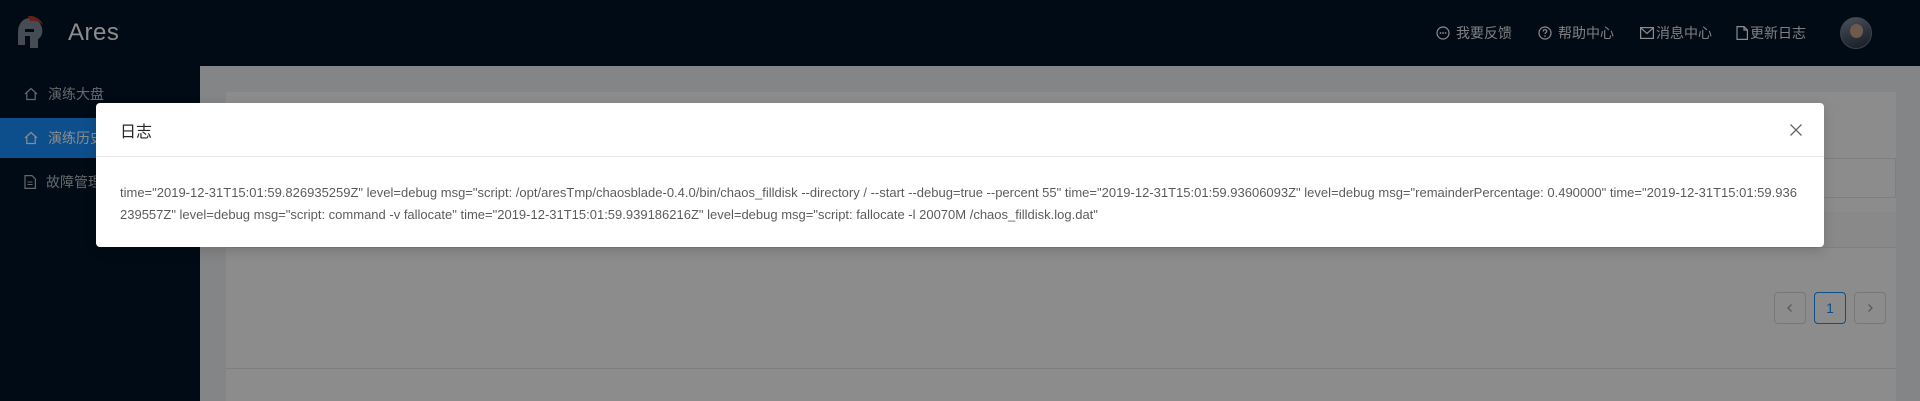  What do you see at coordinates (960, 130) in the screenshot?
I see `modal-header: 日志` at bounding box center [960, 130].